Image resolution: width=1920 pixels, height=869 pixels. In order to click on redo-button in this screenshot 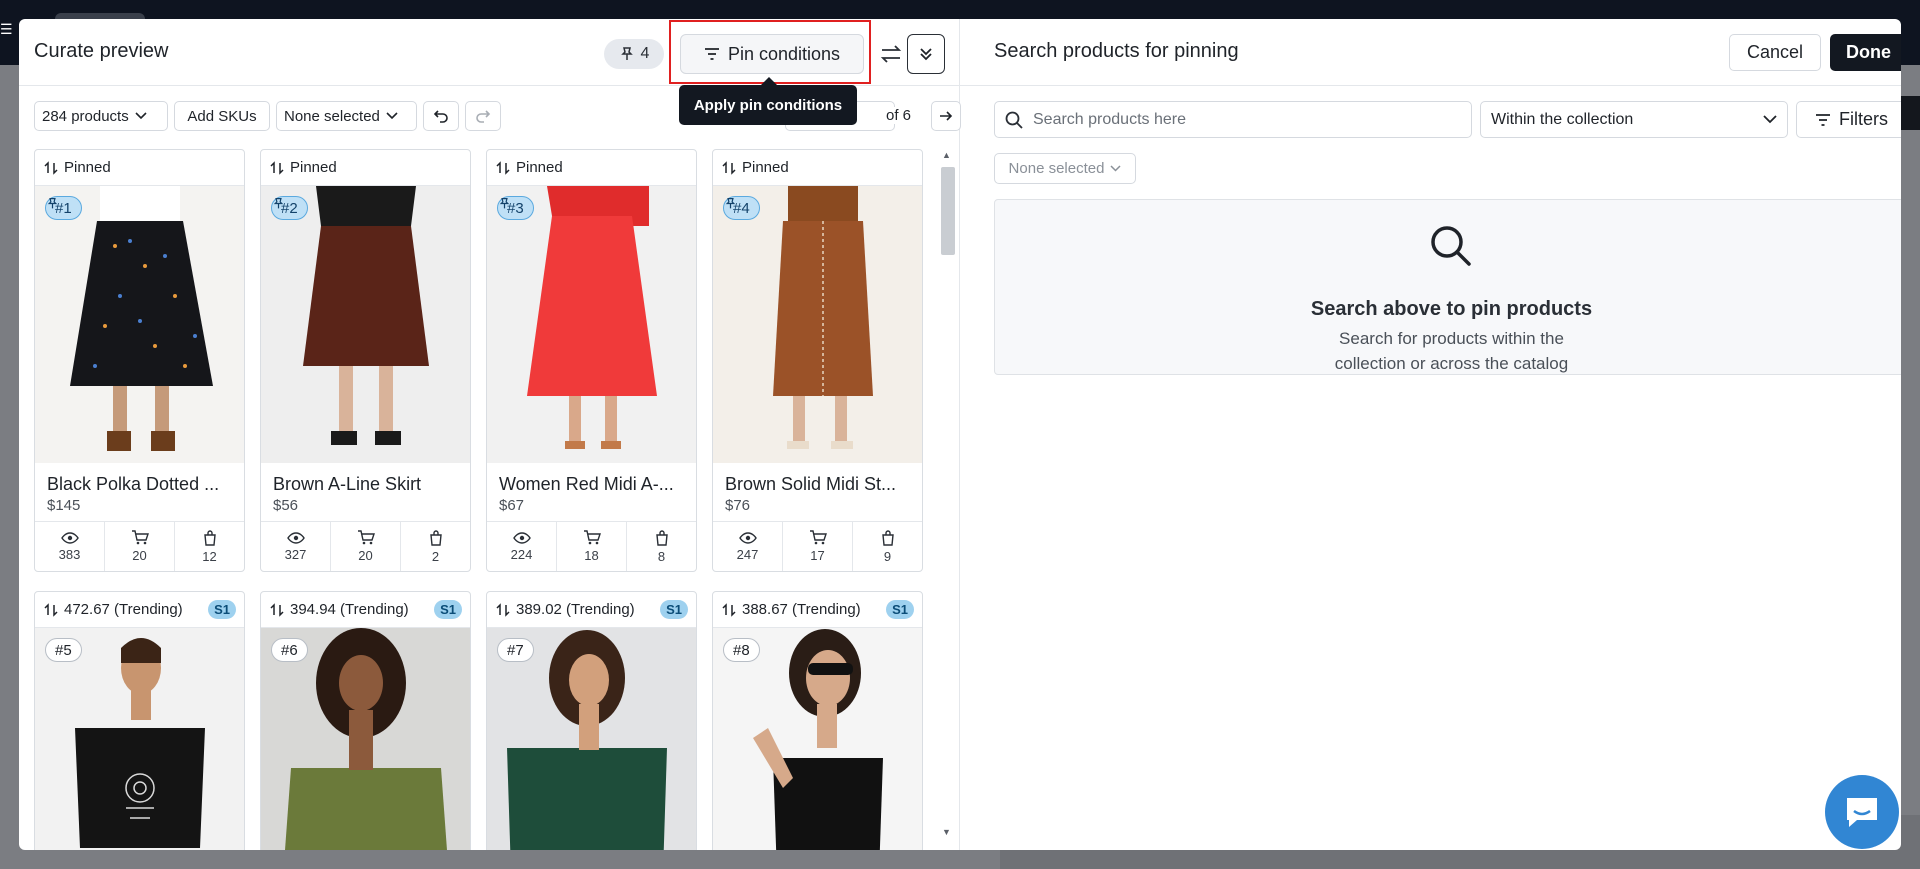, I will do `click(483, 116)`.